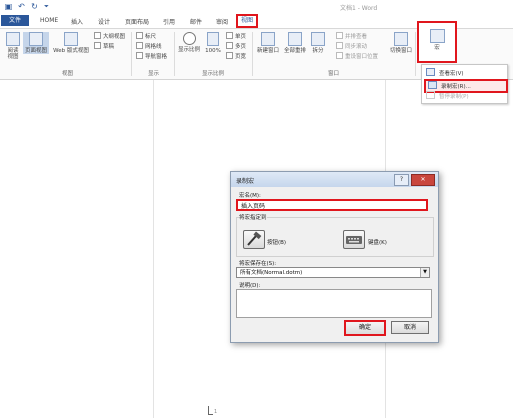  I want to click on chevron-down-icon: ▼, so click(424, 272).